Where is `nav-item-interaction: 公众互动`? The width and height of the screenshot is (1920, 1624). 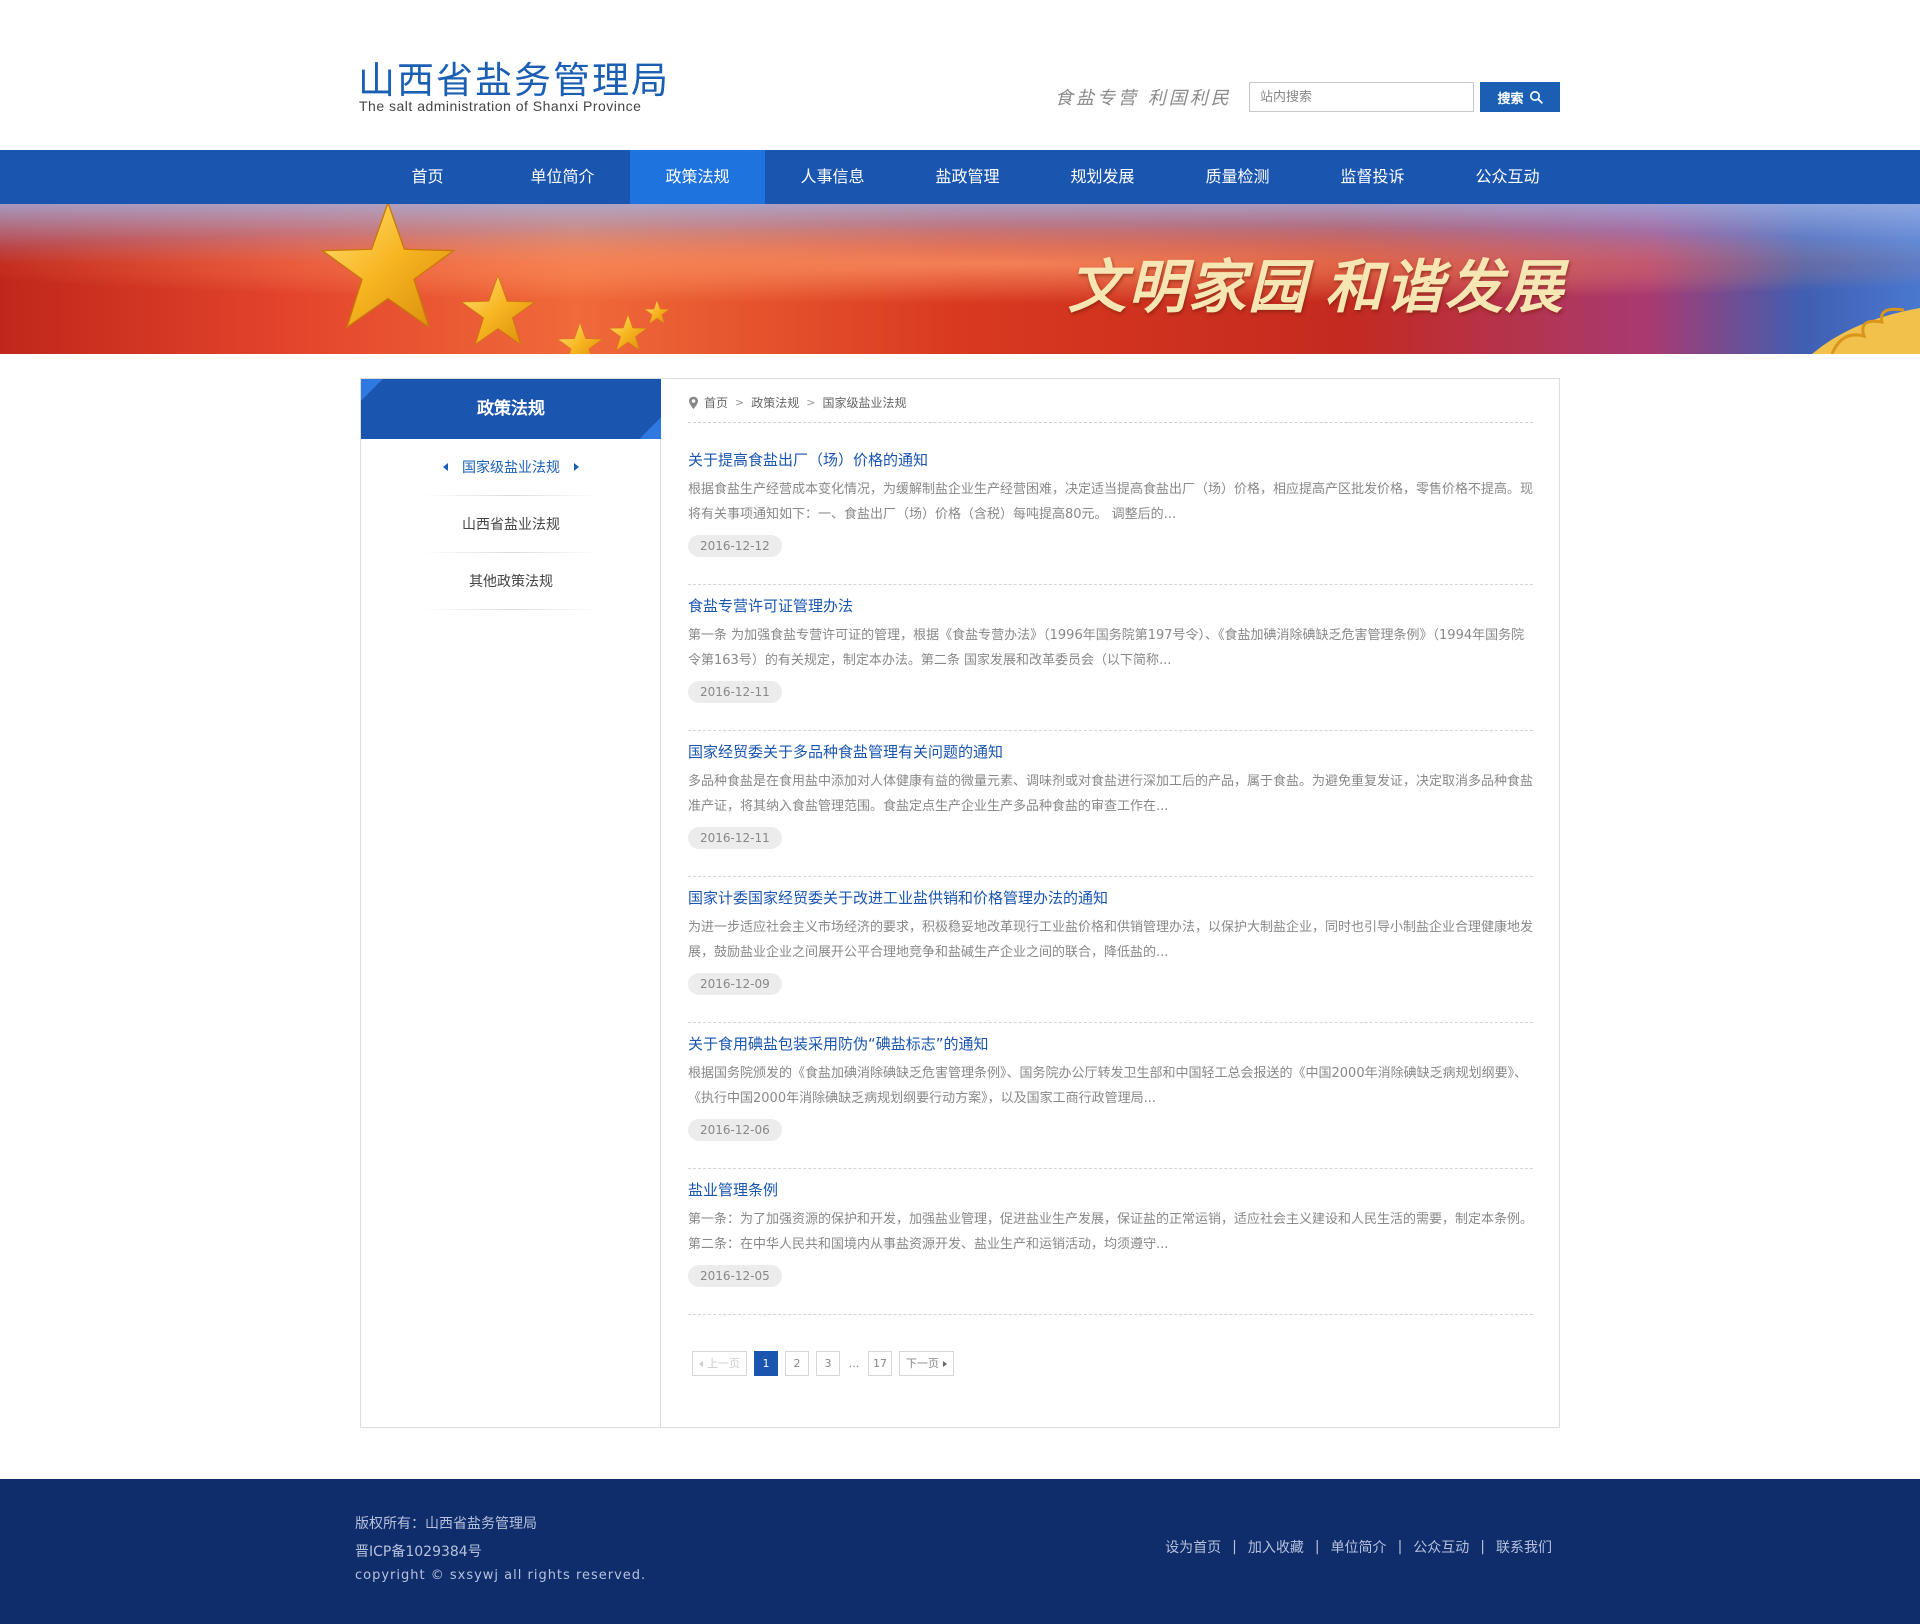 nav-item-interaction: 公众互动 is located at coordinates (1507, 177).